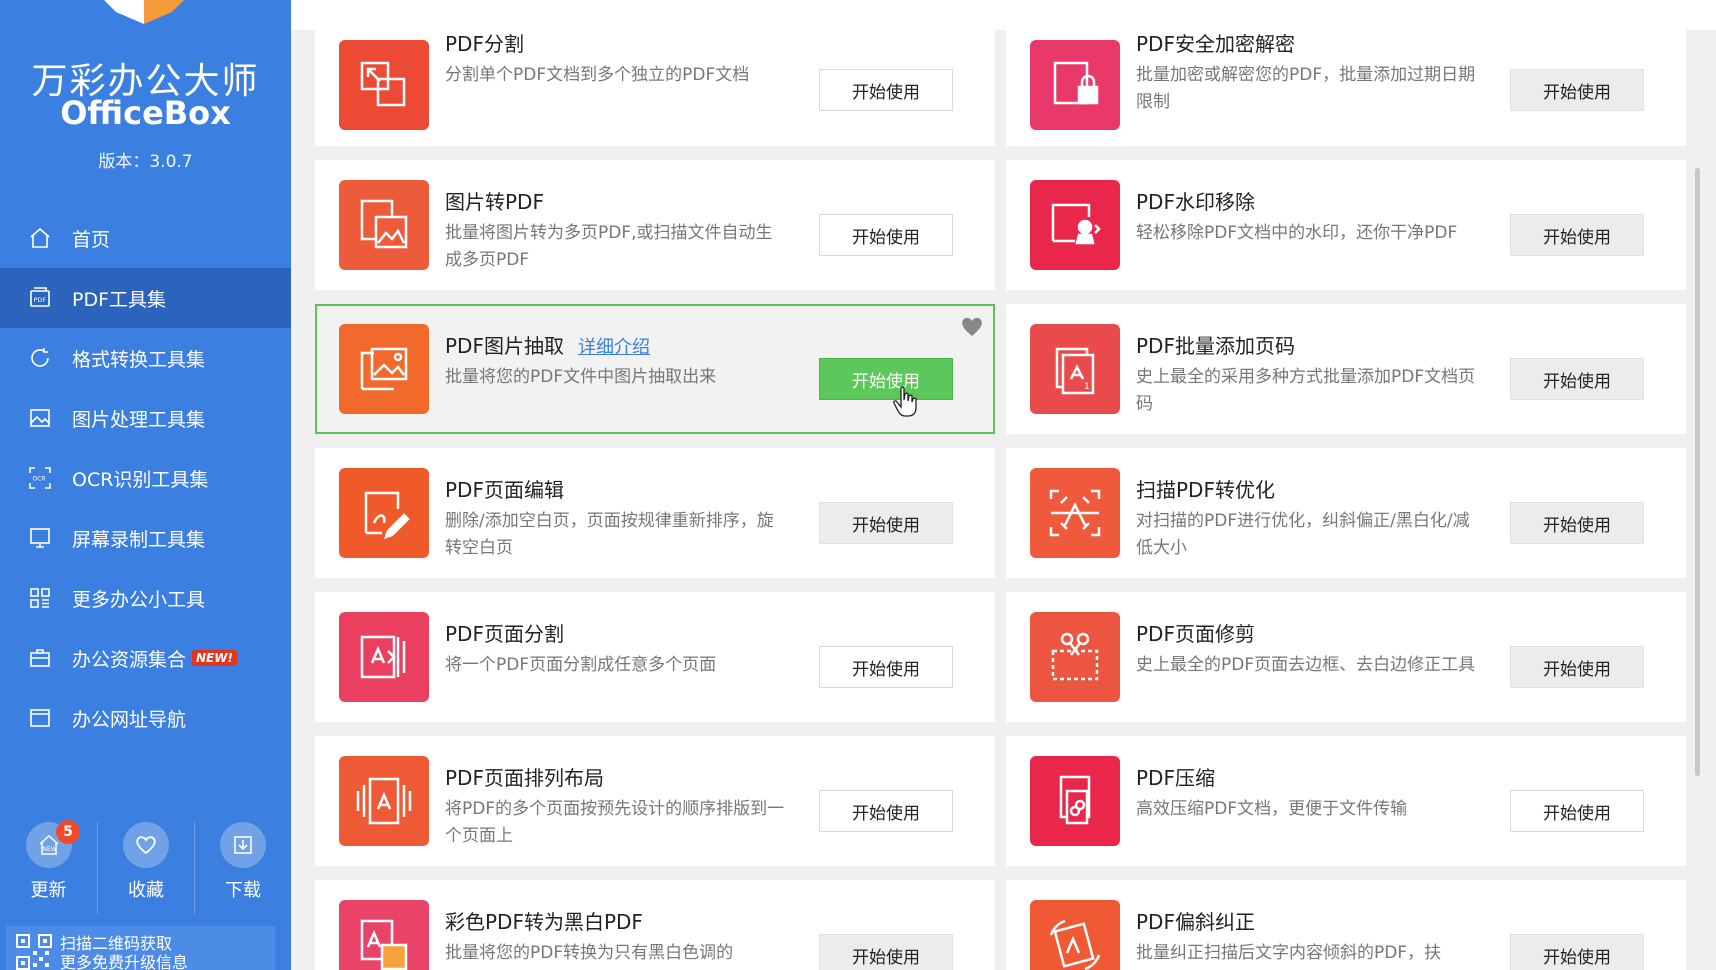 The width and height of the screenshot is (1716, 970). Describe the element at coordinates (48, 867) in the screenshot. I see `update-button: NEW 5 更新` at that location.